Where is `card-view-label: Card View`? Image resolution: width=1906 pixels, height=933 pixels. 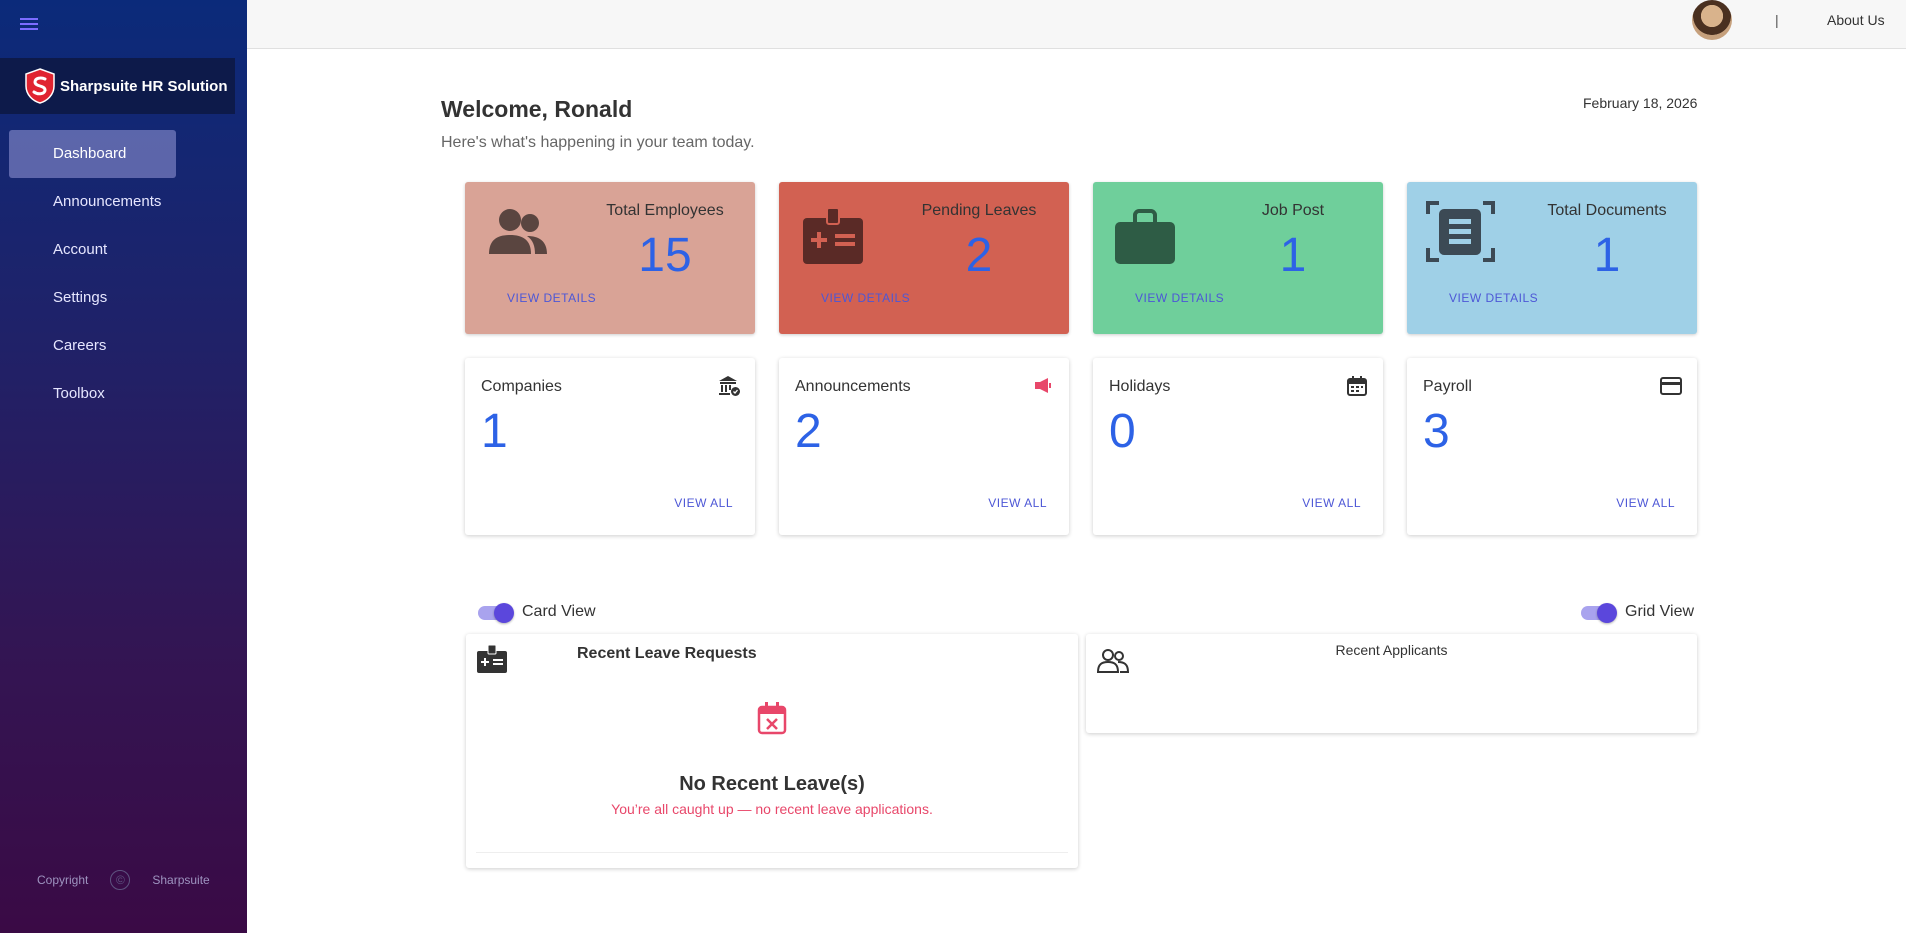
card-view-label: Card View is located at coordinates (559, 611).